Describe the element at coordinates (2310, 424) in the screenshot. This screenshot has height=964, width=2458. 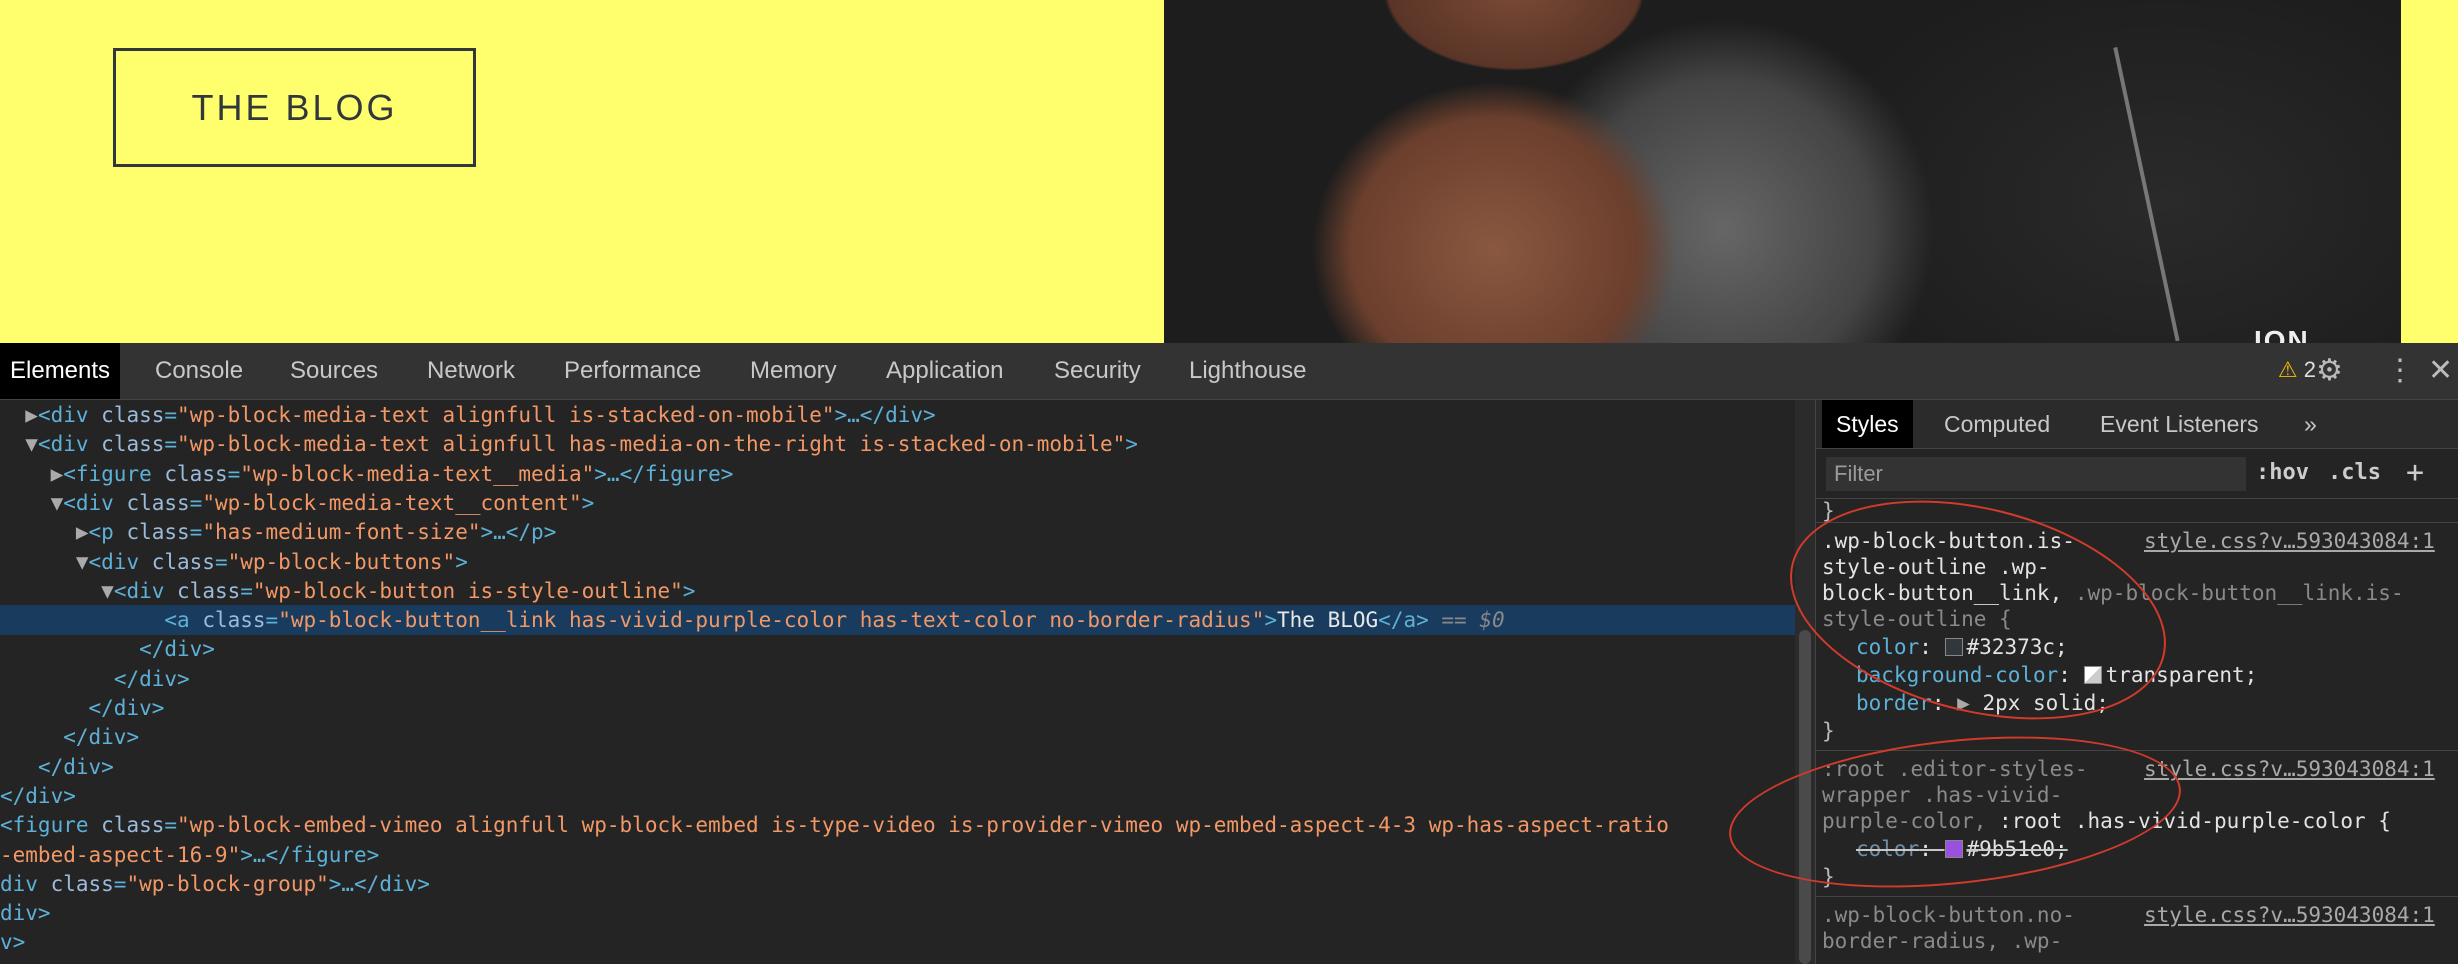
I see `more-tabs-icon: »` at that location.